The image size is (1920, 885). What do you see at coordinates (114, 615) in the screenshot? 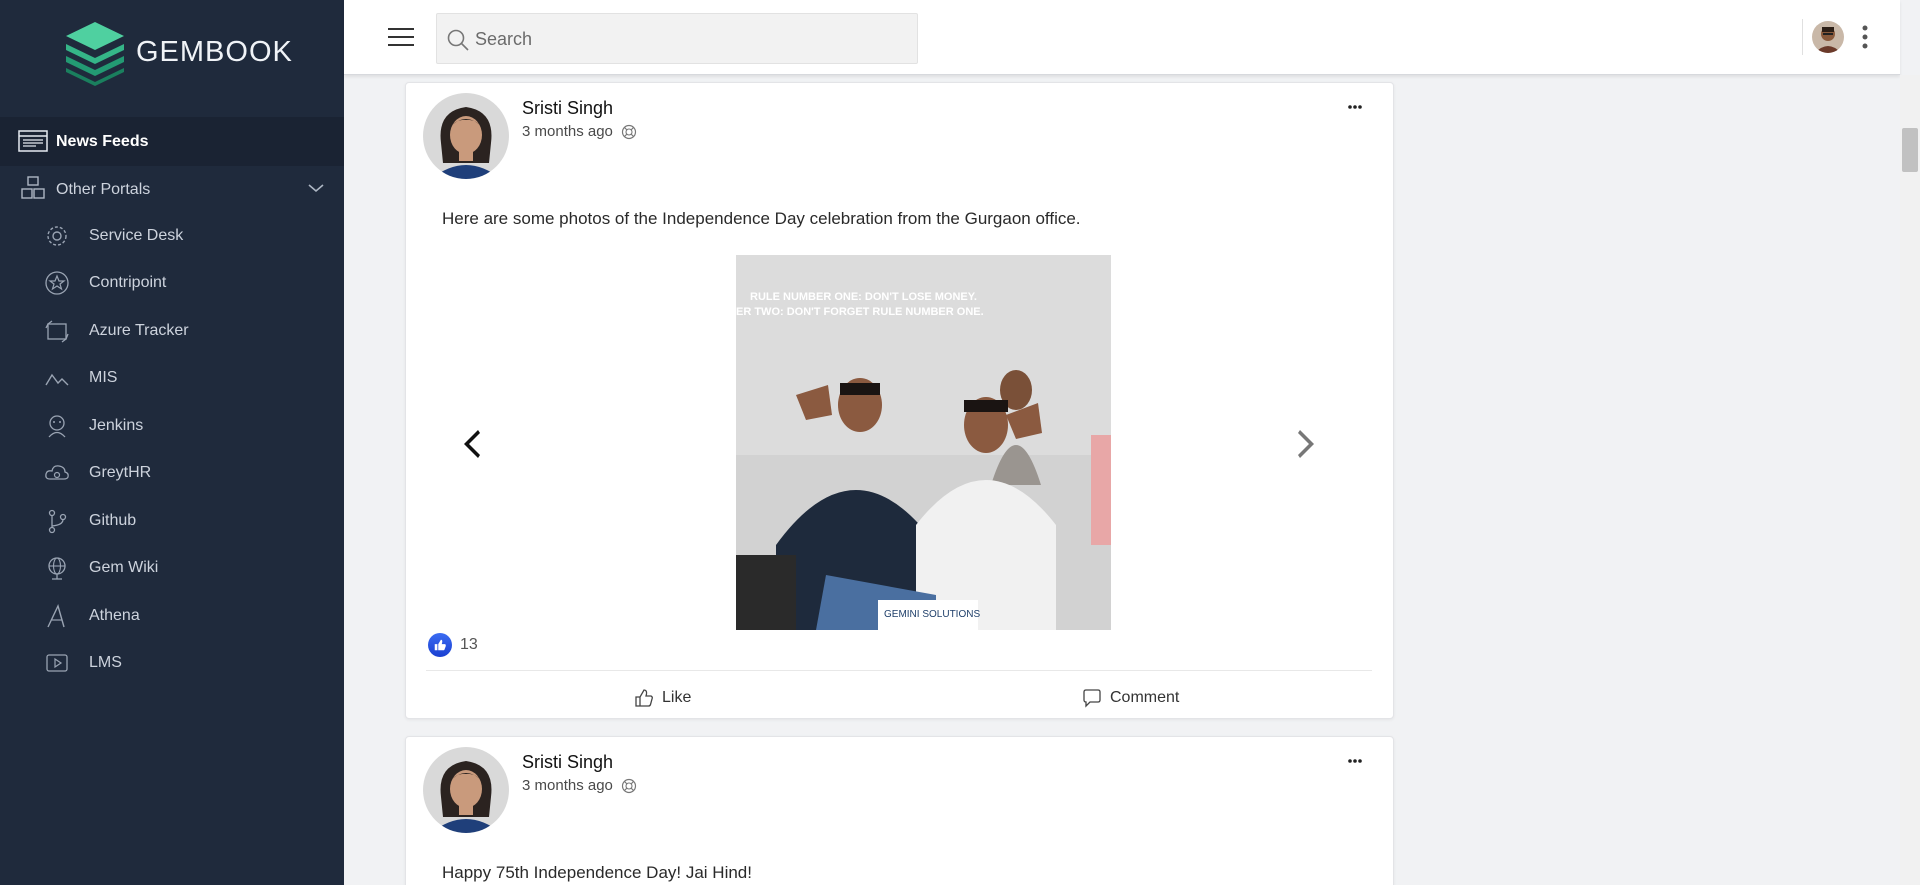
I see `sidebar-item-label: Athena` at bounding box center [114, 615].